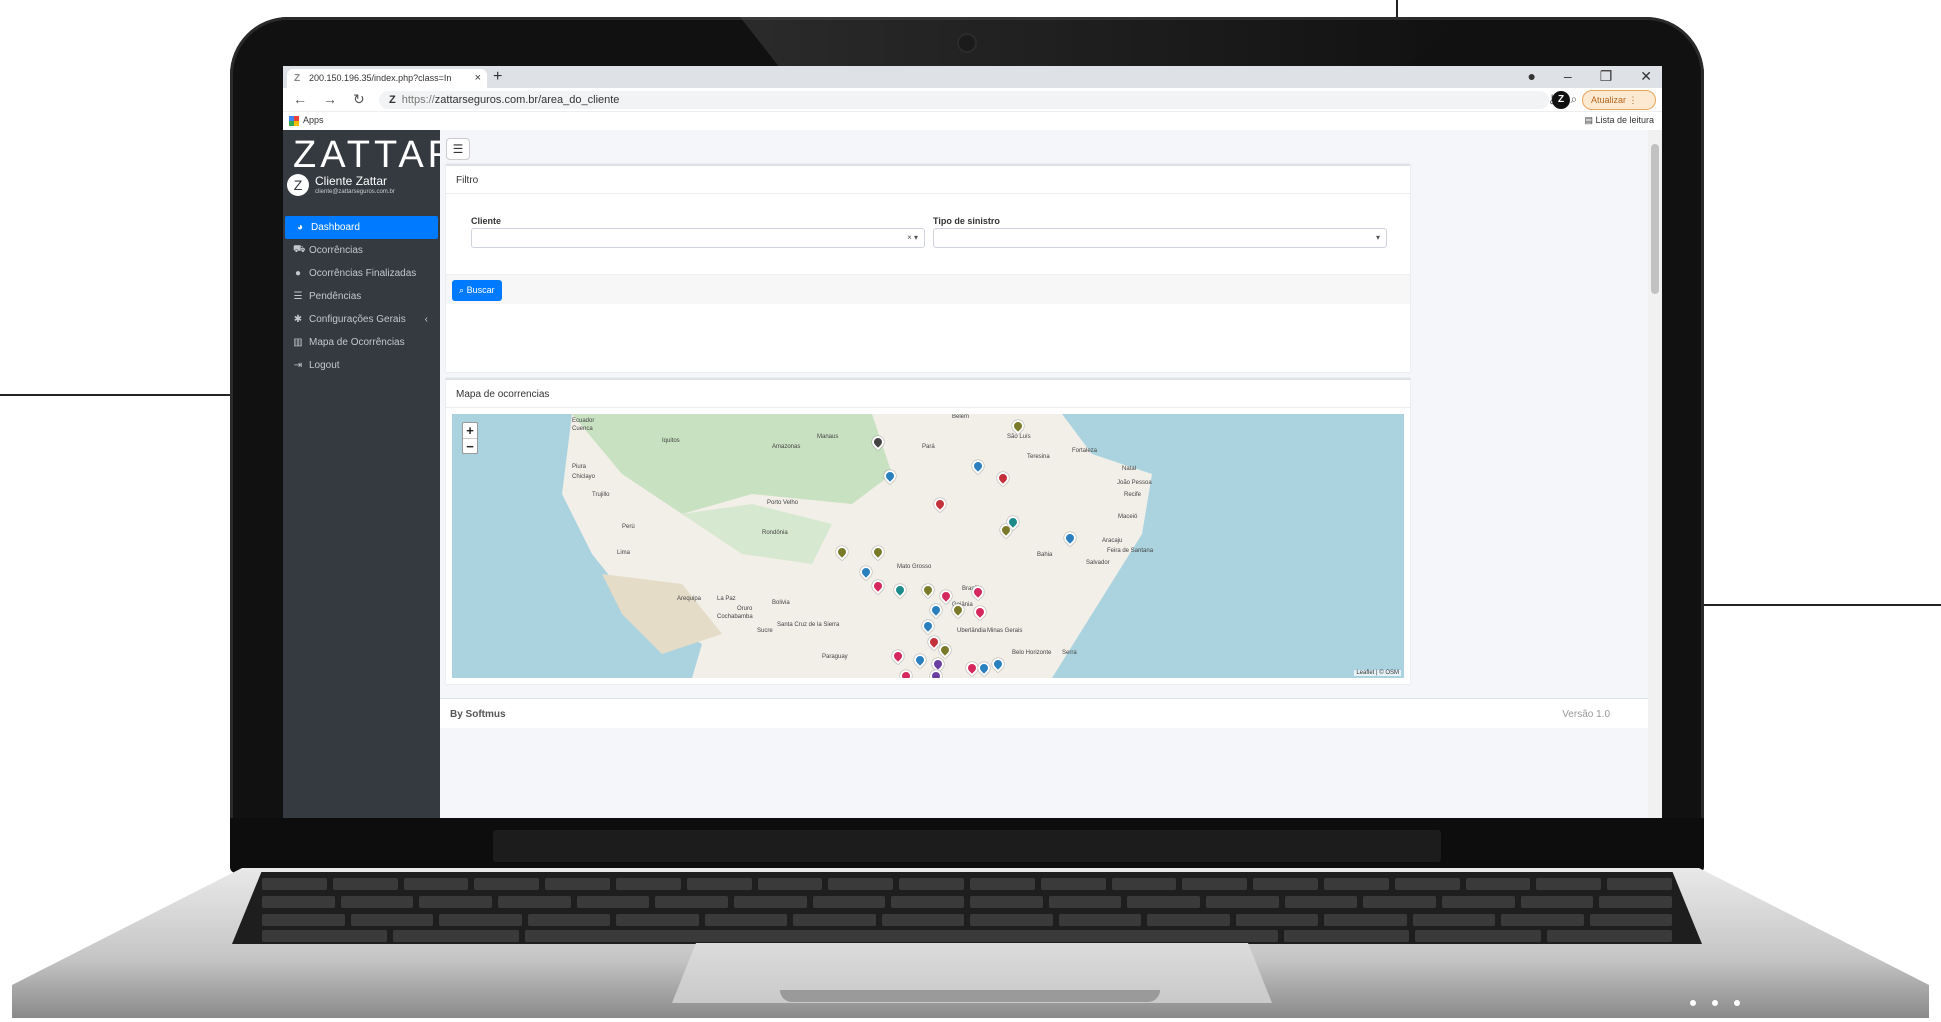 Image resolution: width=1941 pixels, height=1022 pixels. What do you see at coordinates (928, 180) in the screenshot?
I see `filter-card-title: Filtro` at bounding box center [928, 180].